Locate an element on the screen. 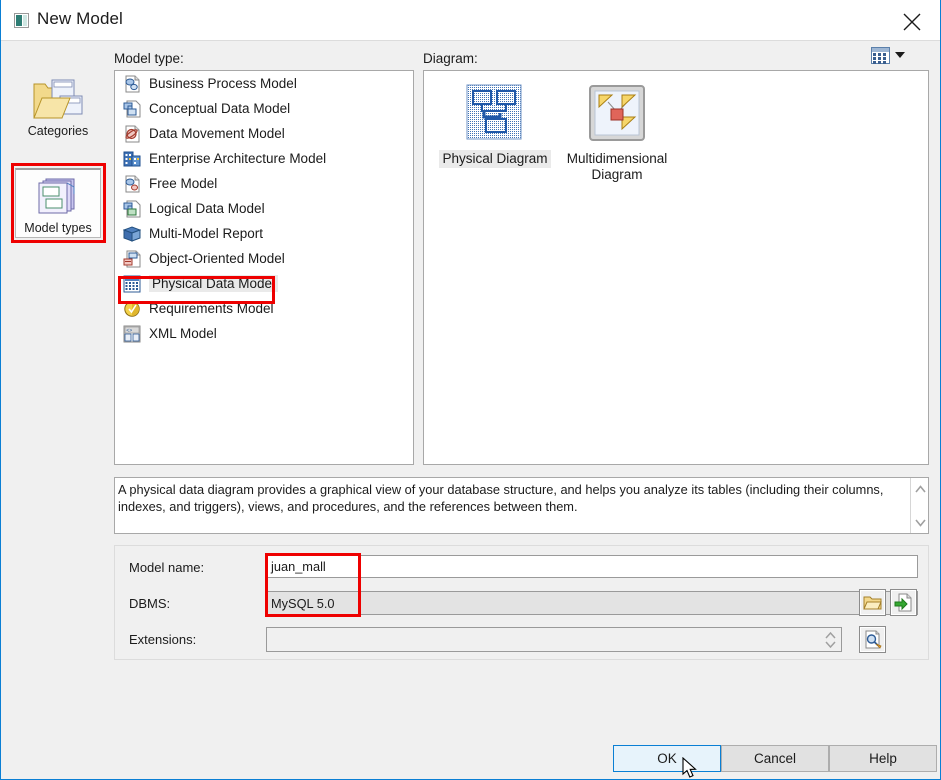  model-type-row: Free Model is located at coordinates (264, 183).